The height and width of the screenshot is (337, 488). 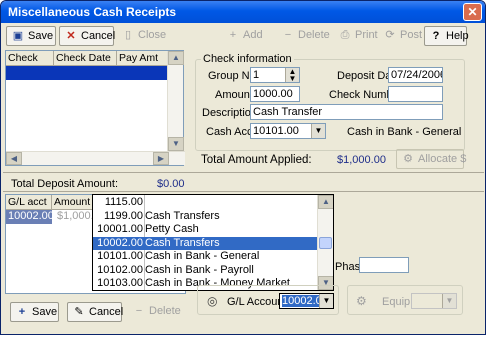 I want to click on list-item: 1199.00 Cash Transfers, so click(x=206, y=217).